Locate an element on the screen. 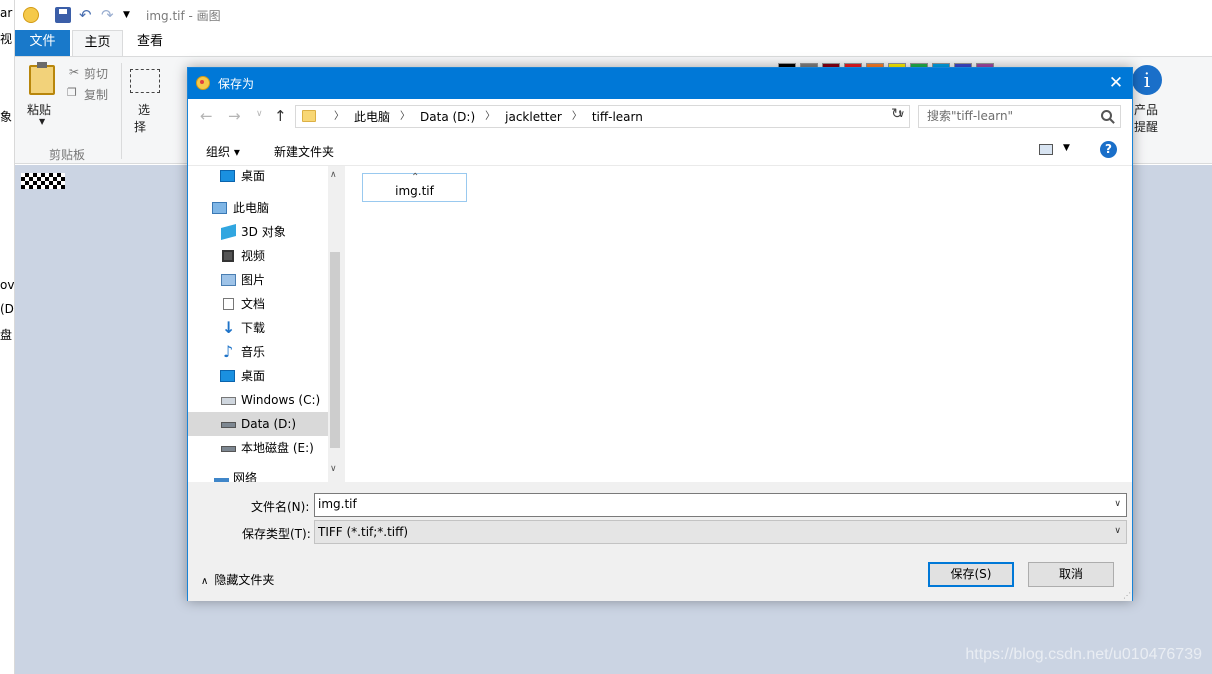  nav-item-label: 桌面 is located at coordinates (253, 376).